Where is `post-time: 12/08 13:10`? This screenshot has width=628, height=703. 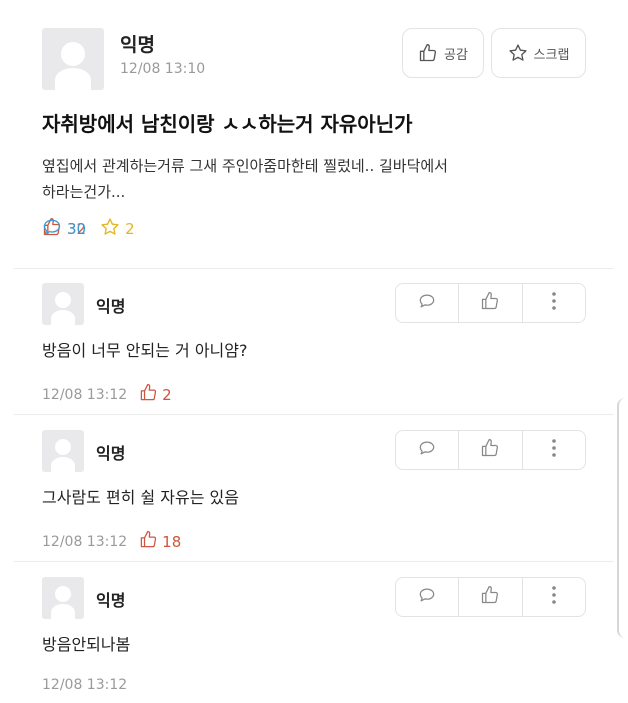
post-time: 12/08 13:10 is located at coordinates (163, 69).